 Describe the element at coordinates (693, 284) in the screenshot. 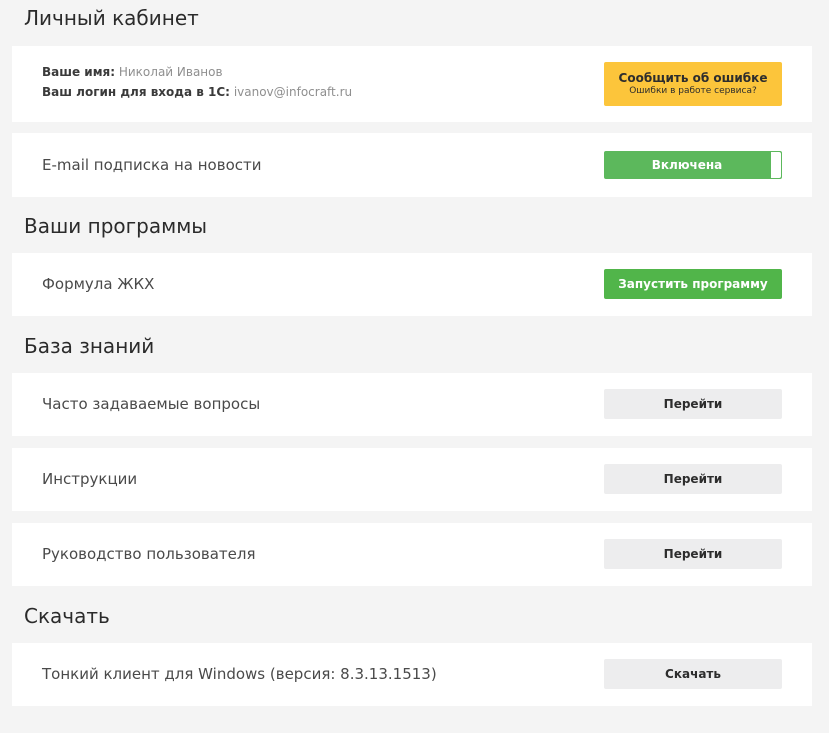

I see `launch-program-button: Запустить программу` at that location.